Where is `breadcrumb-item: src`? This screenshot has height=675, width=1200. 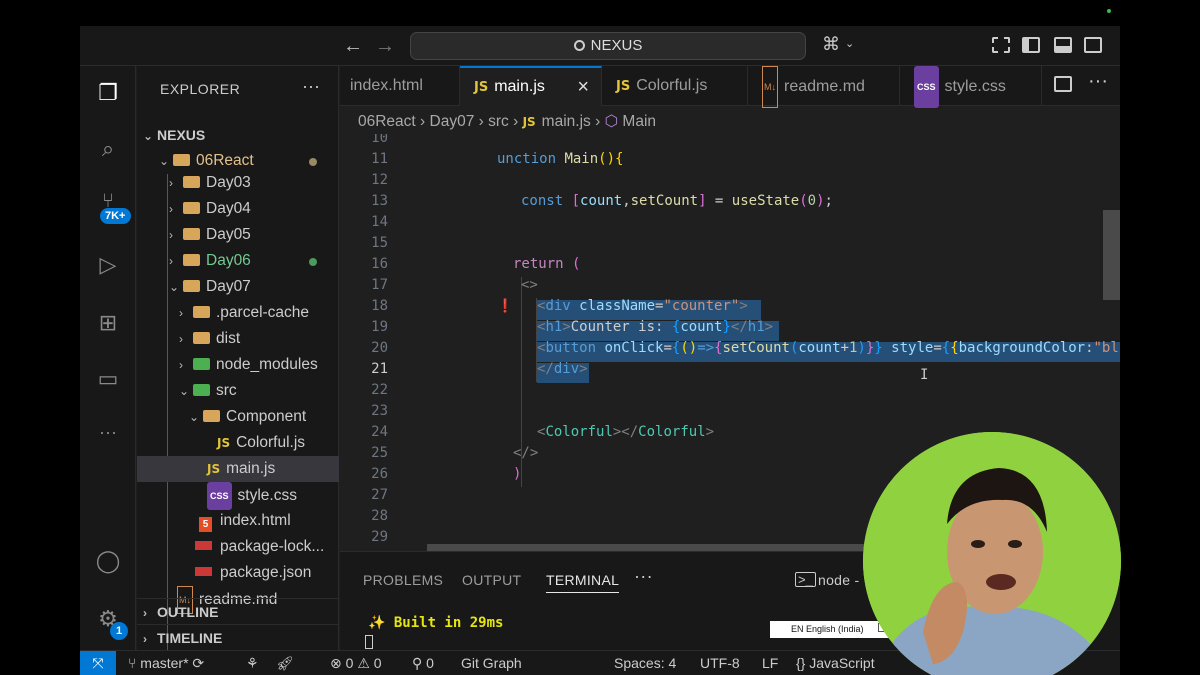
breadcrumb-item: src is located at coordinates (498, 121).